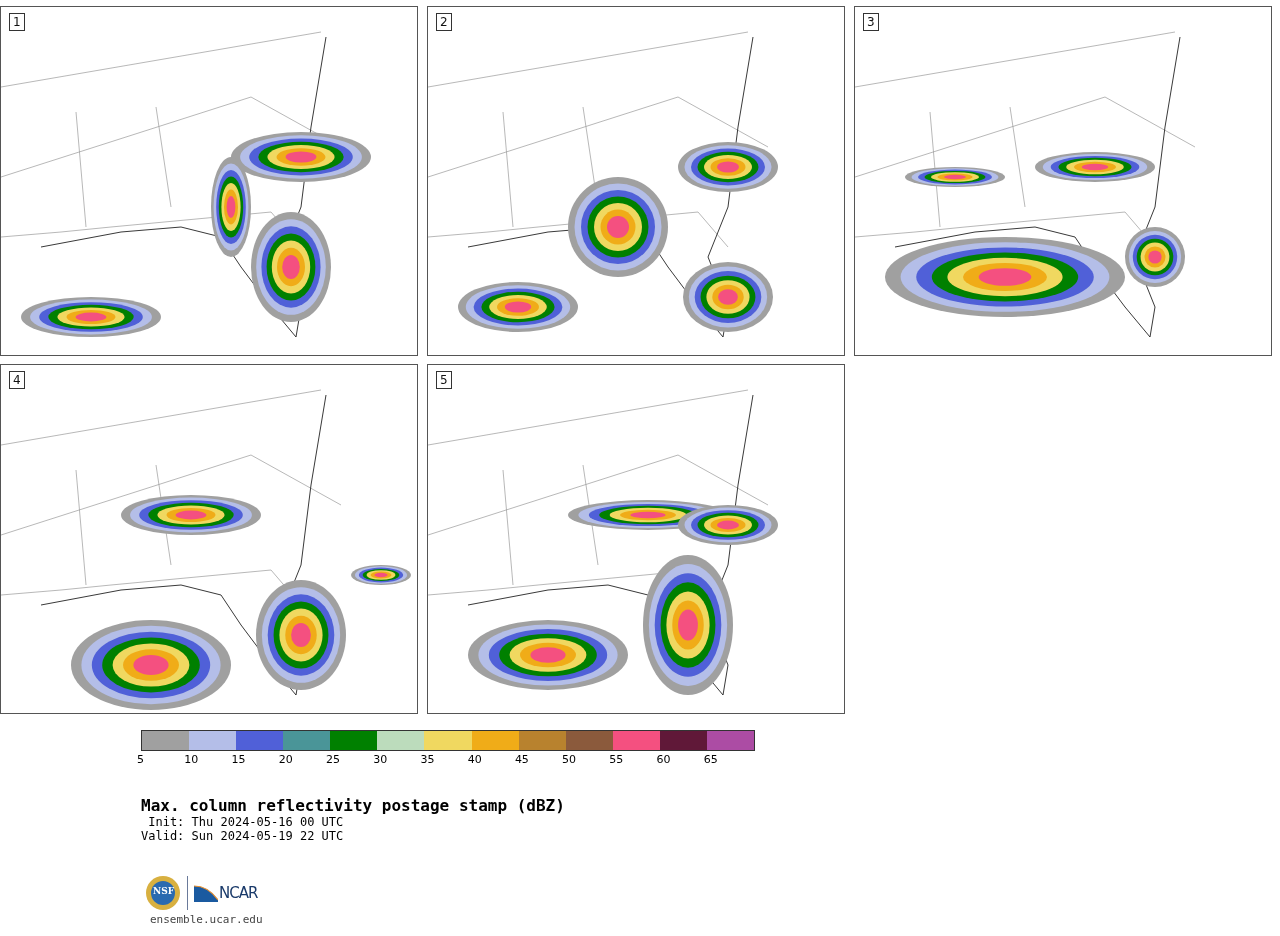  Describe the element at coordinates (207, 919) in the screenshot. I see `site-url: ensemble.ucar.edu` at that location.